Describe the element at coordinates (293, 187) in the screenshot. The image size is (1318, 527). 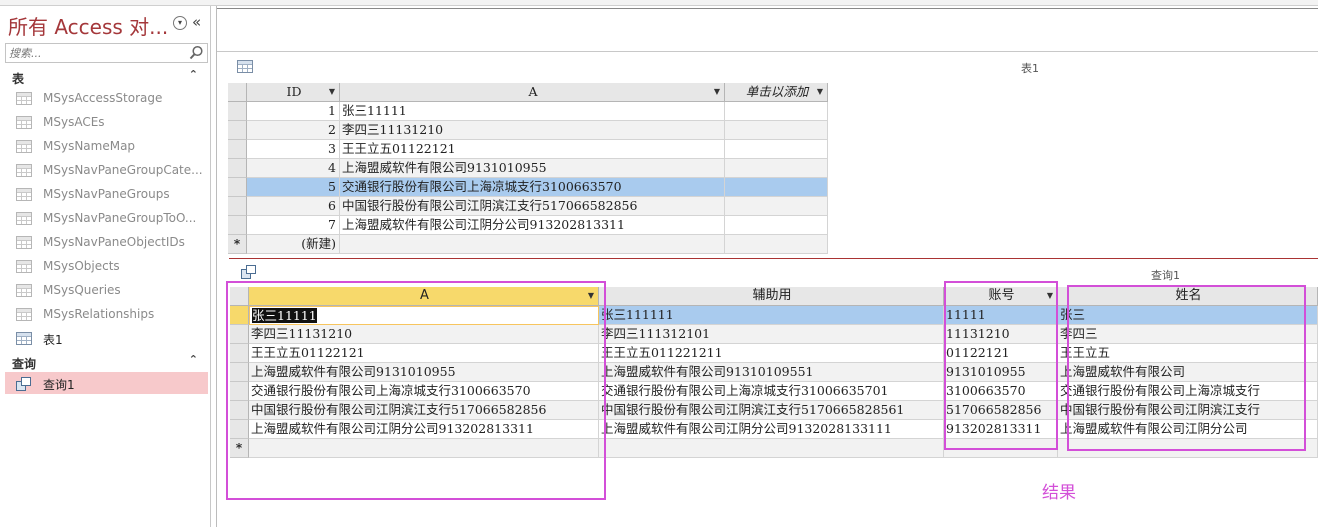
I see `id-cell: 5` at that location.